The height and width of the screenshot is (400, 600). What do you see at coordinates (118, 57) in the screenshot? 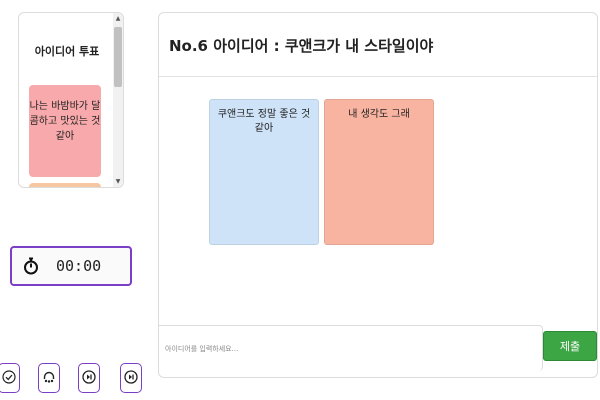
I see `scrollbar-thumb` at bounding box center [118, 57].